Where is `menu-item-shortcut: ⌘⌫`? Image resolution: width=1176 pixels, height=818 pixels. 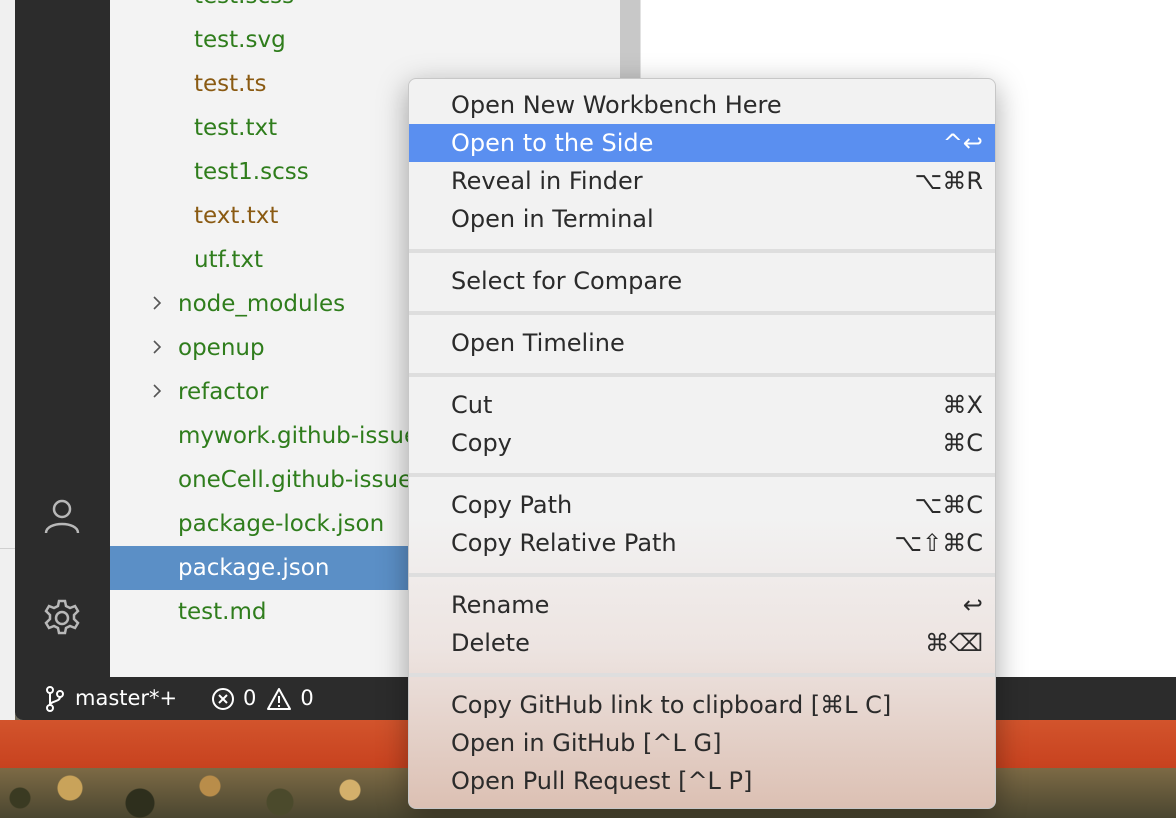 menu-item-shortcut: ⌘⌫ is located at coordinates (954, 643).